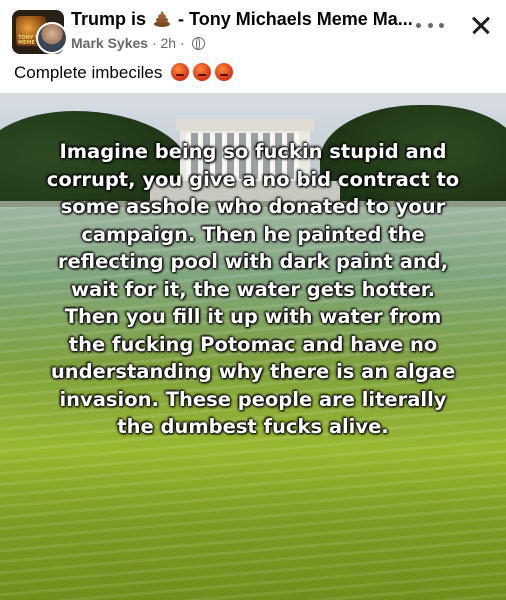 Image resolution: width=506 pixels, height=600 pixels. Describe the element at coordinates (88, 72) in the screenshot. I see `caption-text: Complete imbeciles` at that location.